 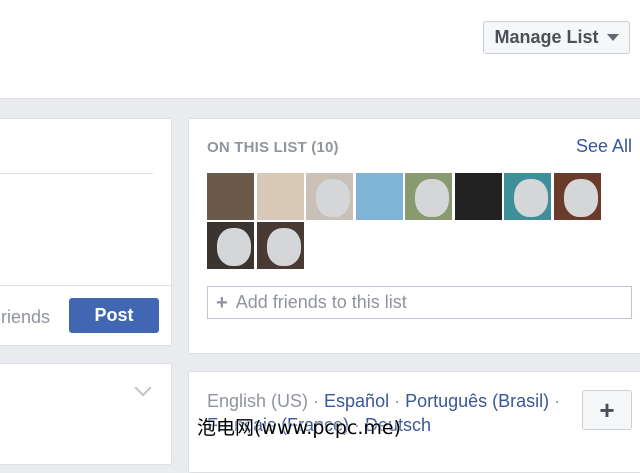 I want to click on watermark-text: 泡电网(www.pcpc.me), so click(x=299, y=428).